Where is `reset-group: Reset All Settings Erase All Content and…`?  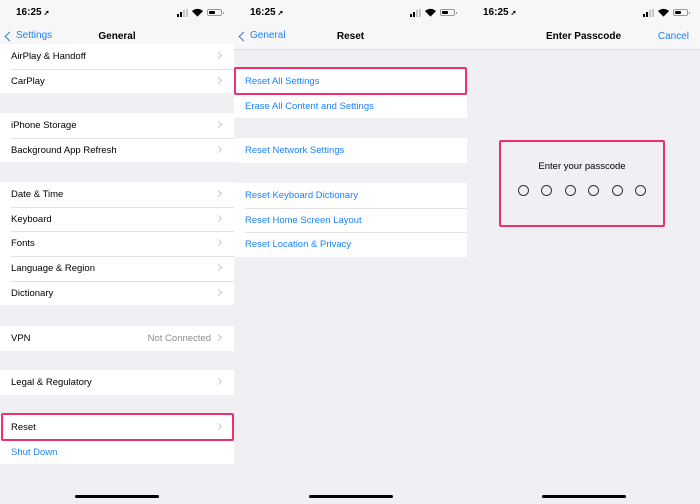 reset-group: Reset All Settings Erase All Content and… is located at coordinates (350, 94).